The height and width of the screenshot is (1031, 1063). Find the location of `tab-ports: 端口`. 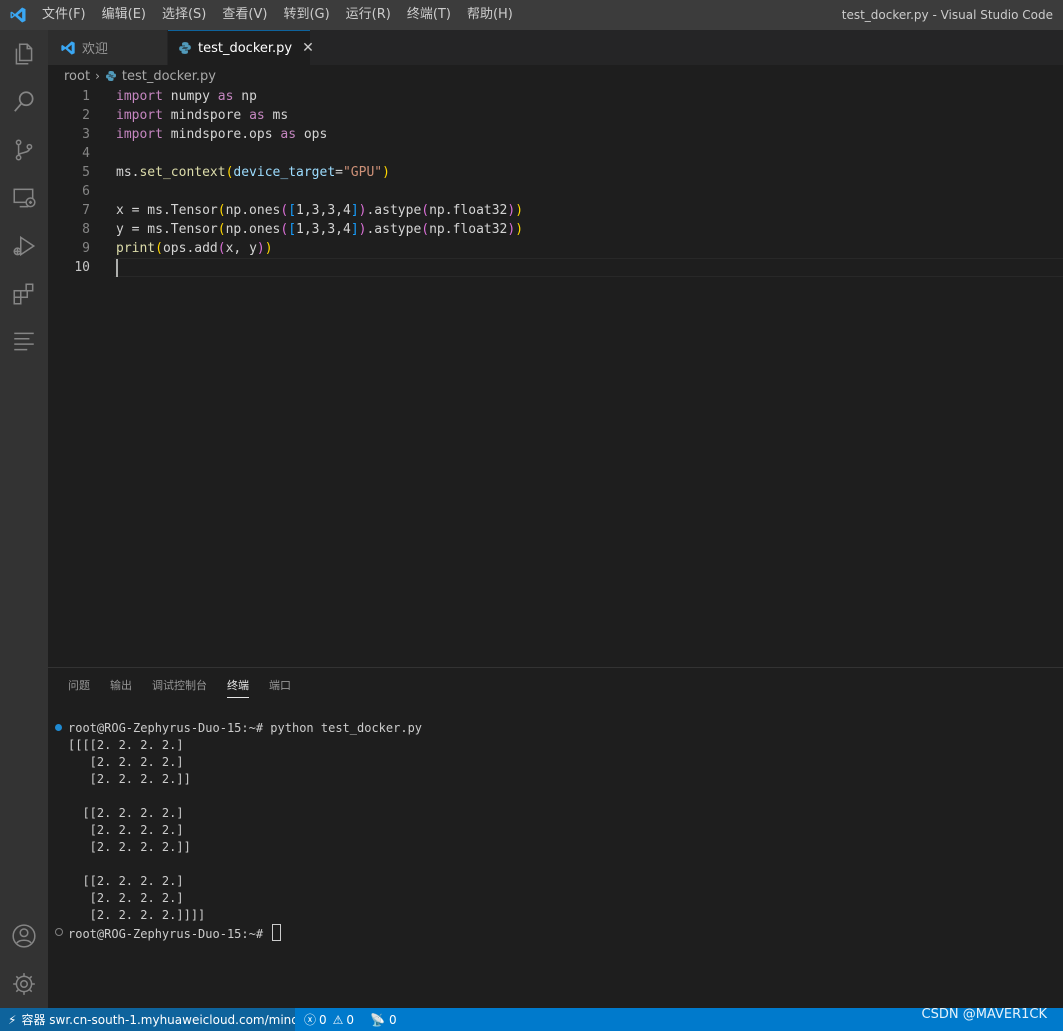

tab-ports: 端口 is located at coordinates (280, 686).